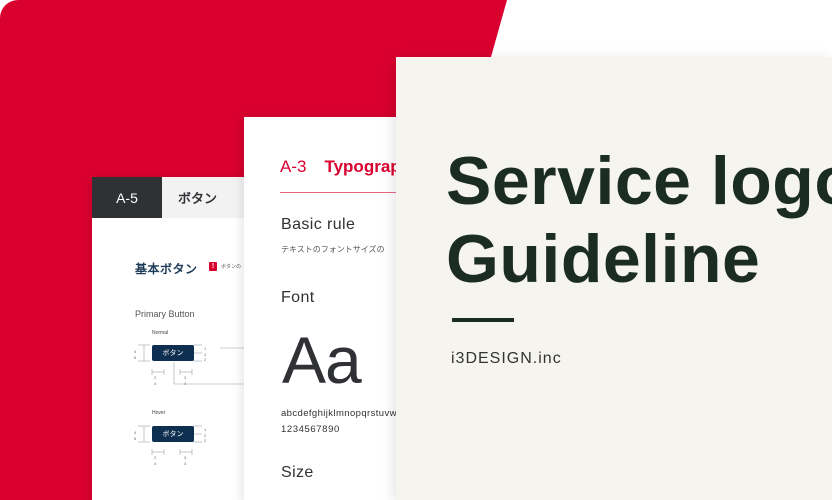 This screenshot has width=832, height=500. Describe the element at coordinates (333, 249) in the screenshot. I see `basic-rule-description: テキストのフォントサイズの` at that location.